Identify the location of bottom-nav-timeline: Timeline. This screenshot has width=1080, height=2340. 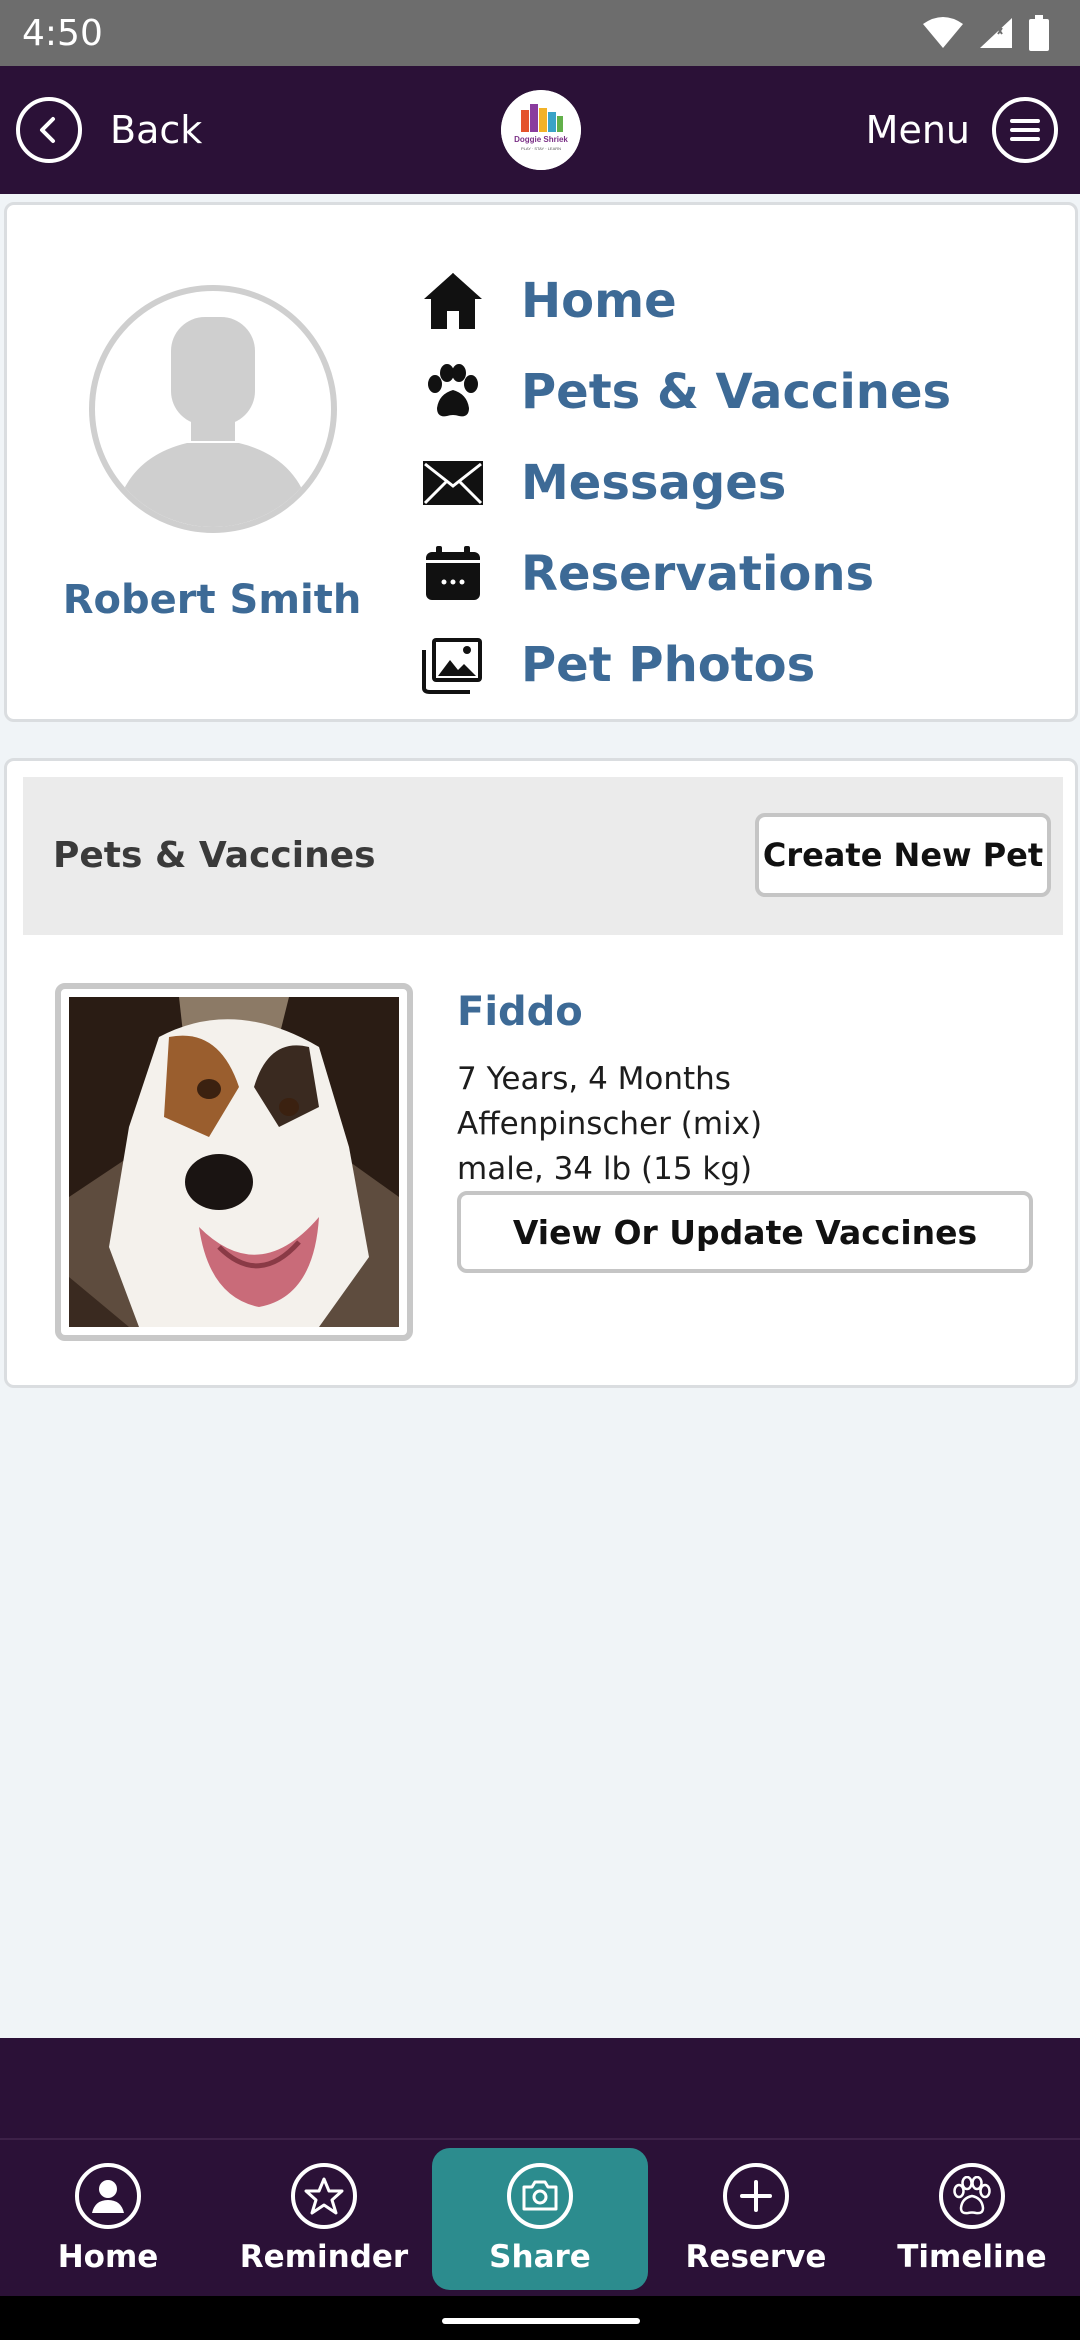
(972, 2219).